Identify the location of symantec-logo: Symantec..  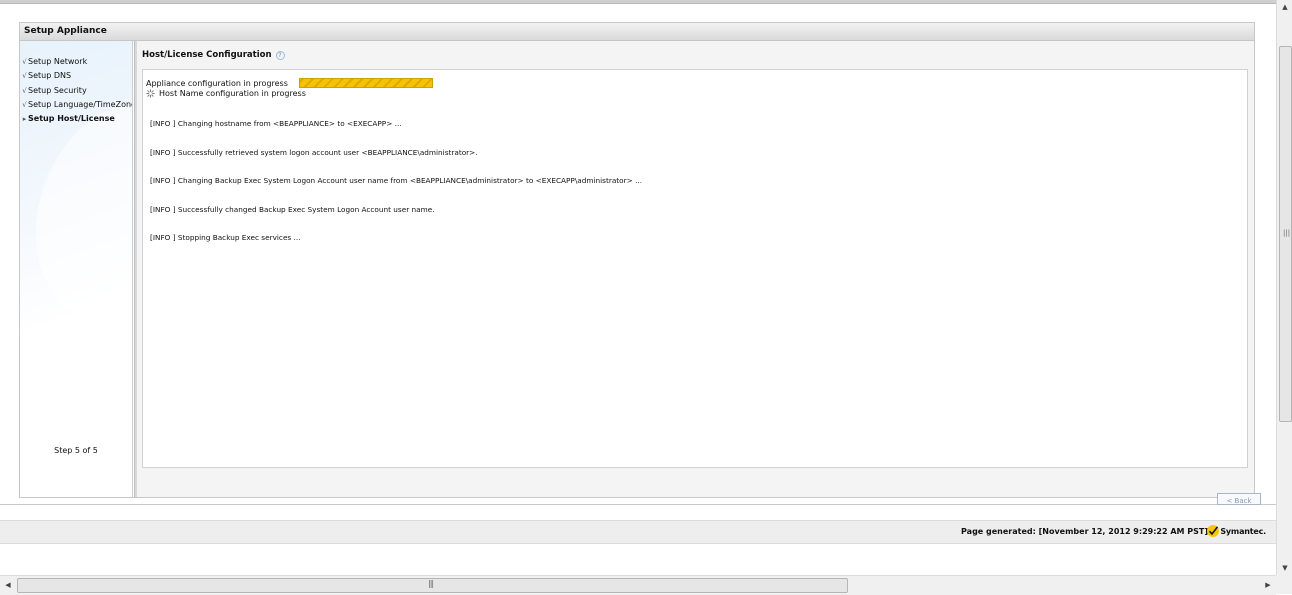
(1236, 531).